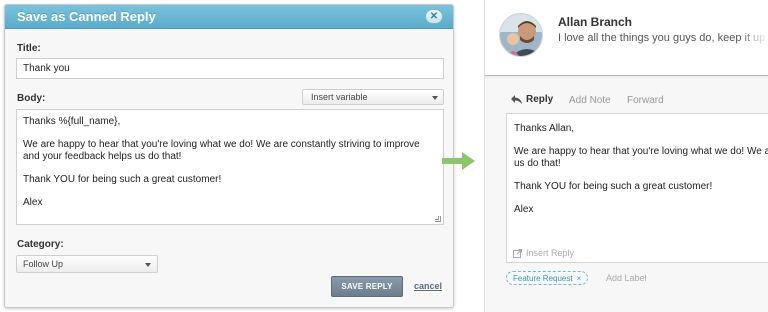 Image resolution: width=768 pixels, height=312 pixels. Describe the element at coordinates (753, 38) in the screenshot. I see `snippet-fade` at that location.